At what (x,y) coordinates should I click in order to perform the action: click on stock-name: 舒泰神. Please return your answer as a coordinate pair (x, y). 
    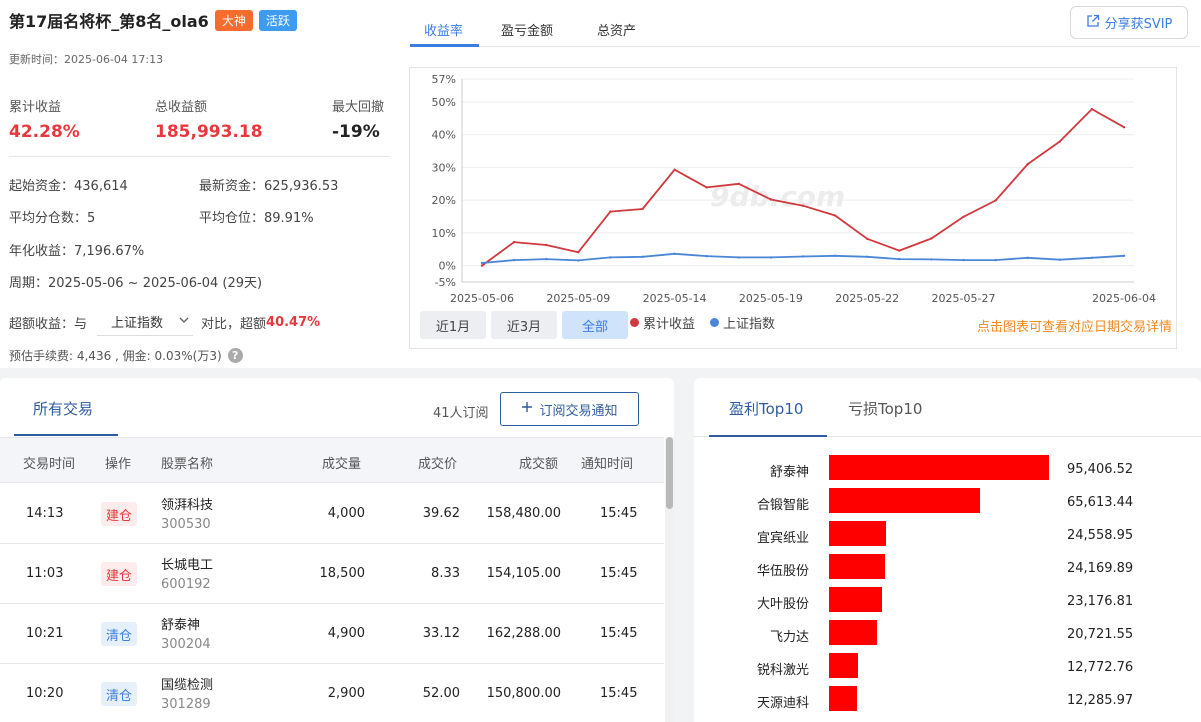
    Looking at the image, I should click on (180, 623).